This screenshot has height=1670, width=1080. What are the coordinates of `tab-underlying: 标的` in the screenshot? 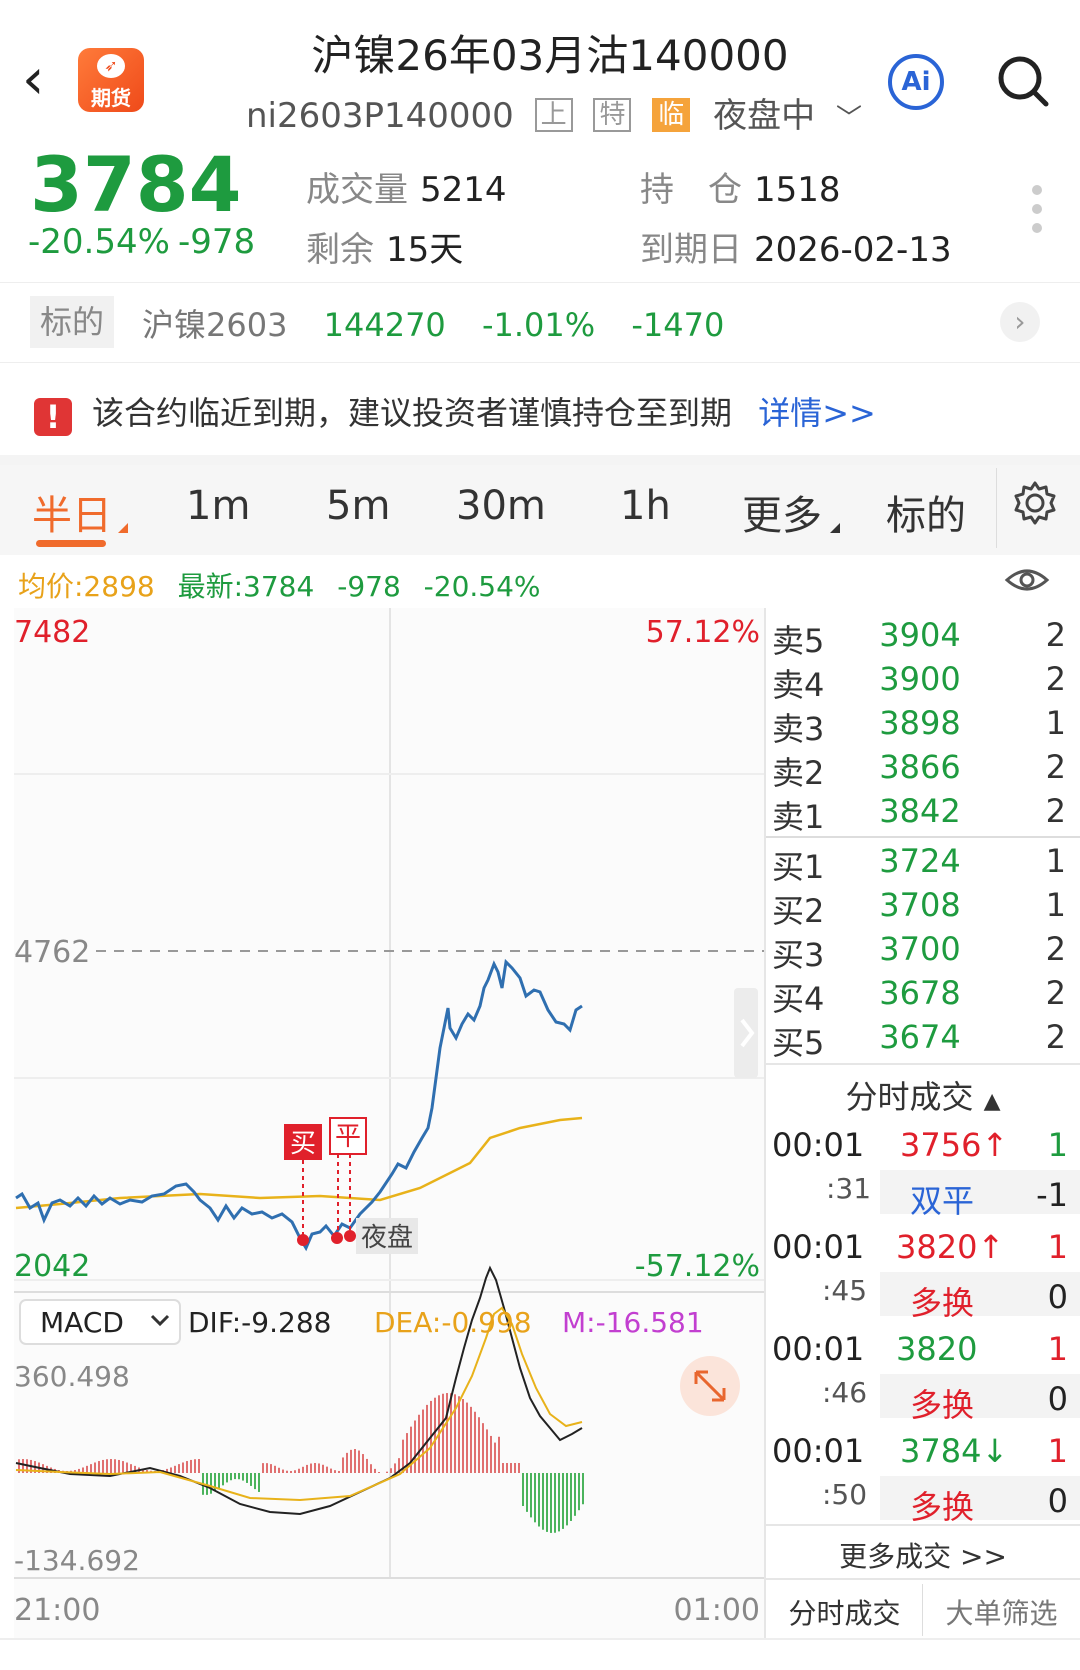 It's located at (926, 512).